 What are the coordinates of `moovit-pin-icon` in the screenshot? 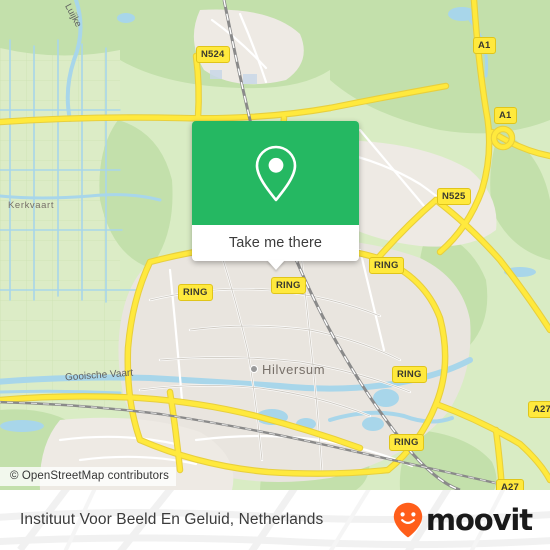 It's located at (408, 520).